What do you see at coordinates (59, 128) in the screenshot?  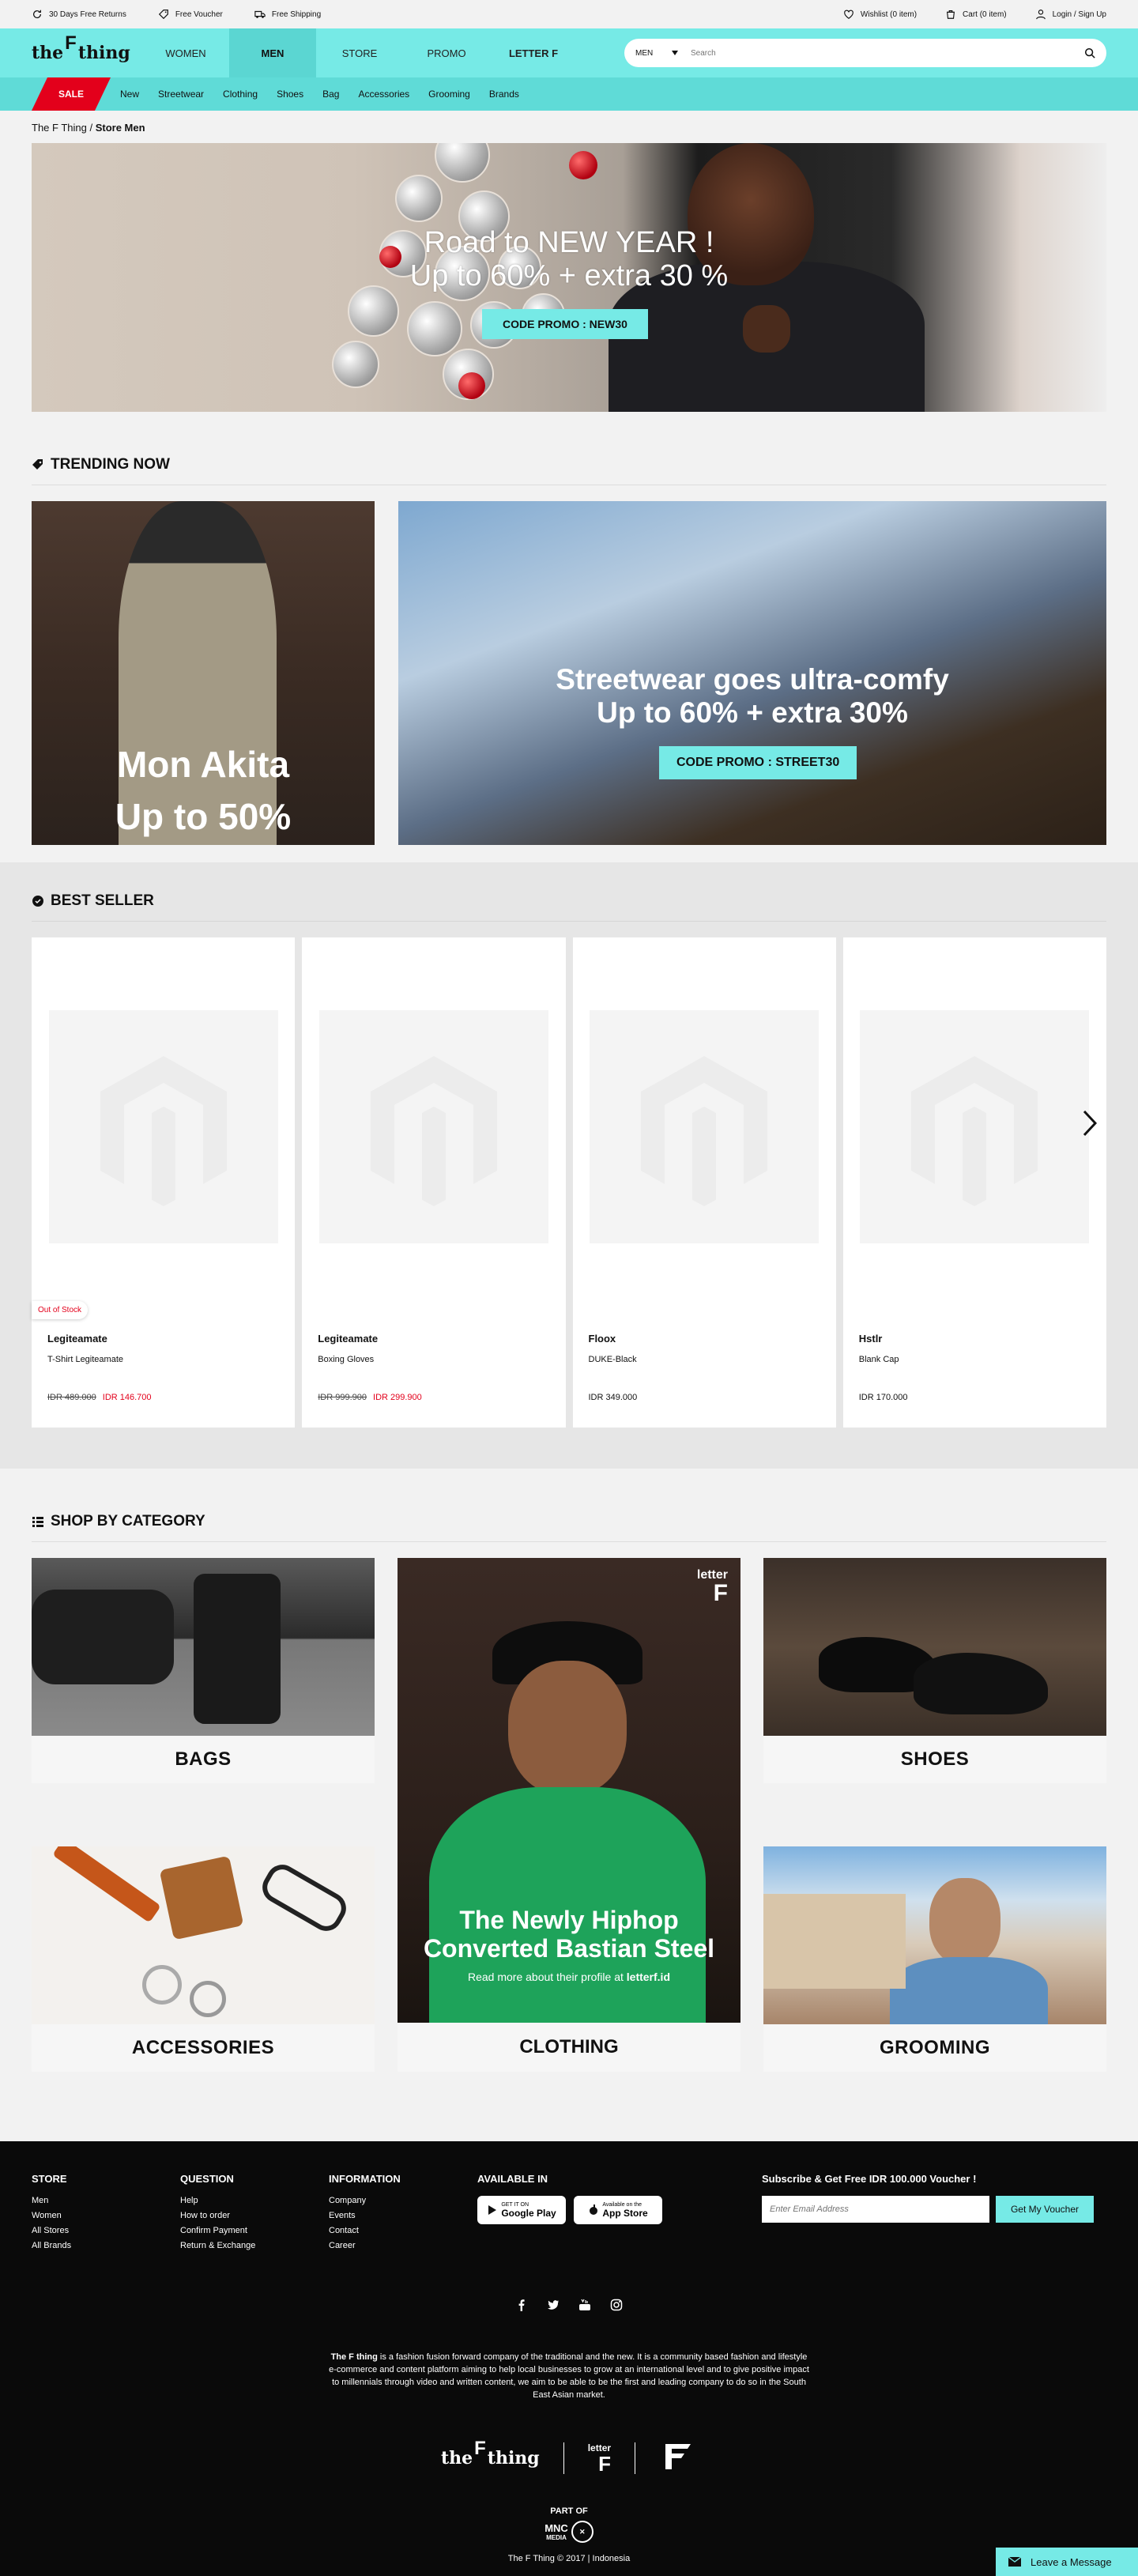 I see `breadcrumb-root: The F Thing` at bounding box center [59, 128].